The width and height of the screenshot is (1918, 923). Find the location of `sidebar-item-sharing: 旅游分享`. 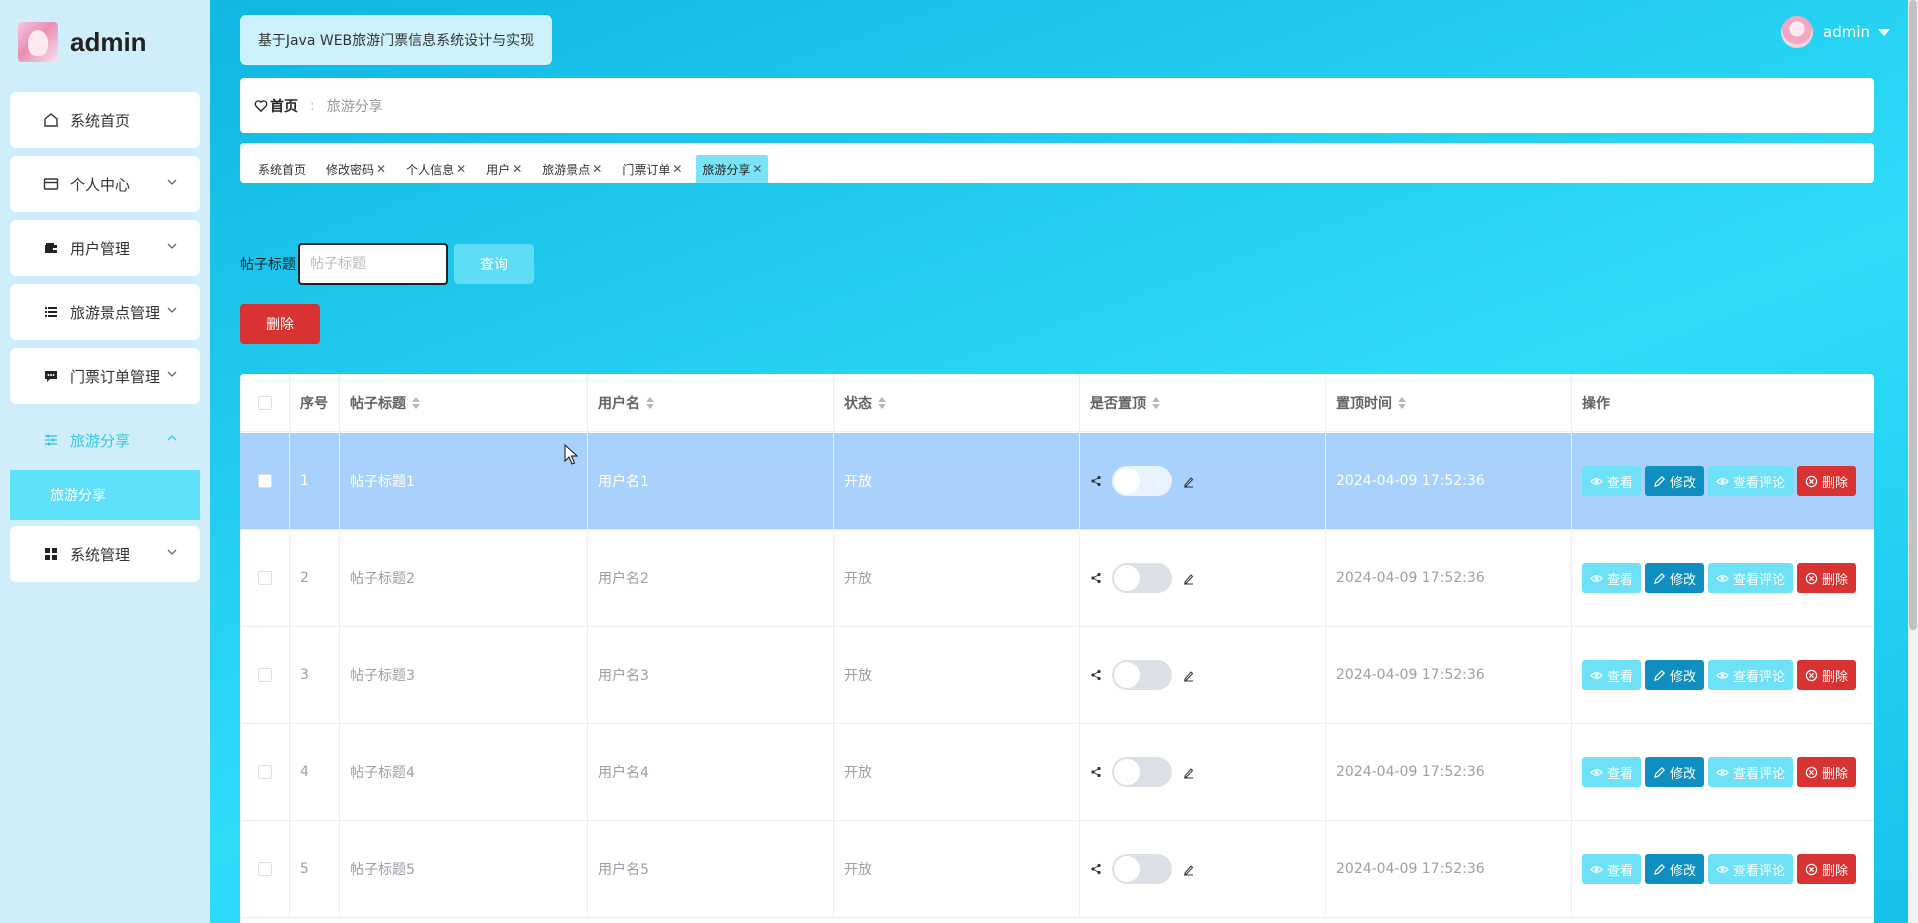

sidebar-item-sharing: 旅游分享 is located at coordinates (105, 440).